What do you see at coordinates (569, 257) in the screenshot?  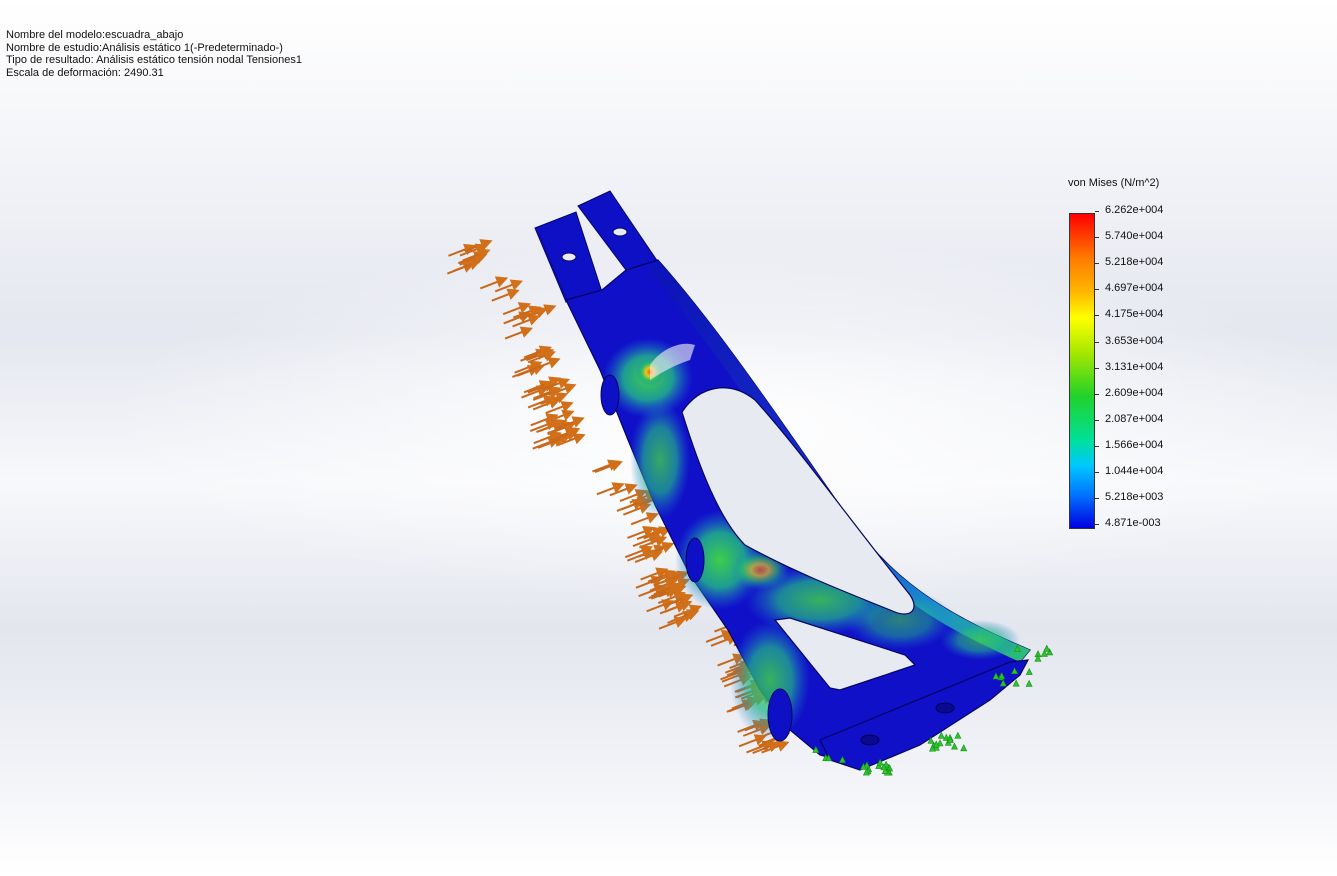 I see `prong-hole-left` at bounding box center [569, 257].